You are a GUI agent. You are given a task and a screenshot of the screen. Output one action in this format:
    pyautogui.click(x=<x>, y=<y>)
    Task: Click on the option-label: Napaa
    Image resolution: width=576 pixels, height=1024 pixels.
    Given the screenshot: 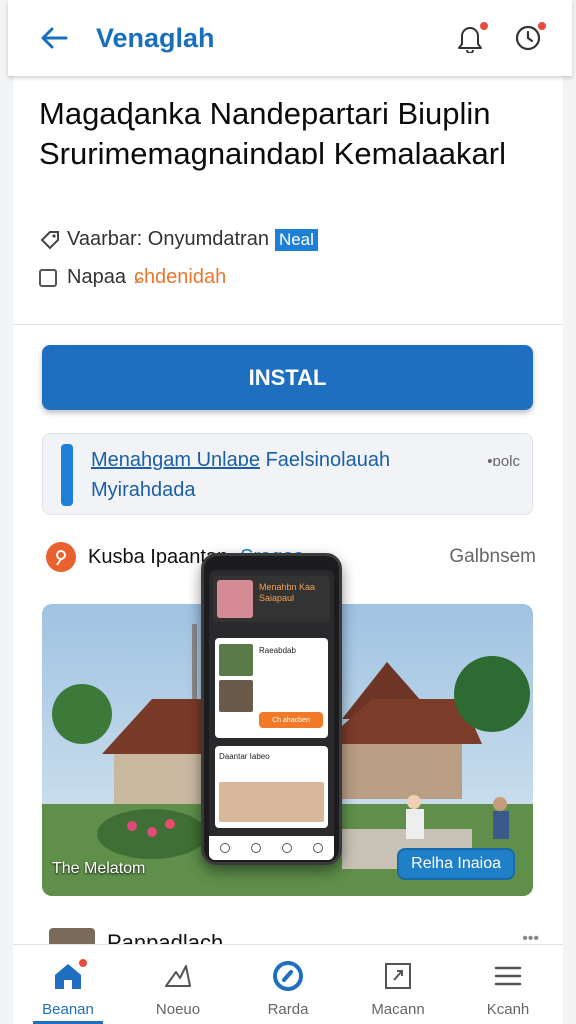 What is the action you would take?
    pyautogui.click(x=96, y=277)
    